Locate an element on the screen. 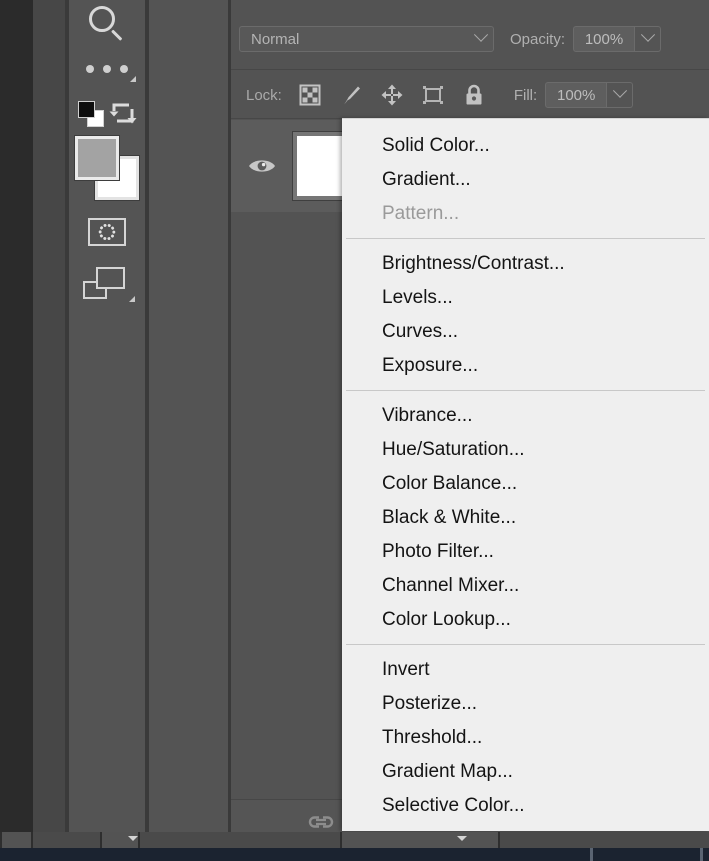 The height and width of the screenshot is (861, 709). eye-icon is located at coordinates (262, 166).